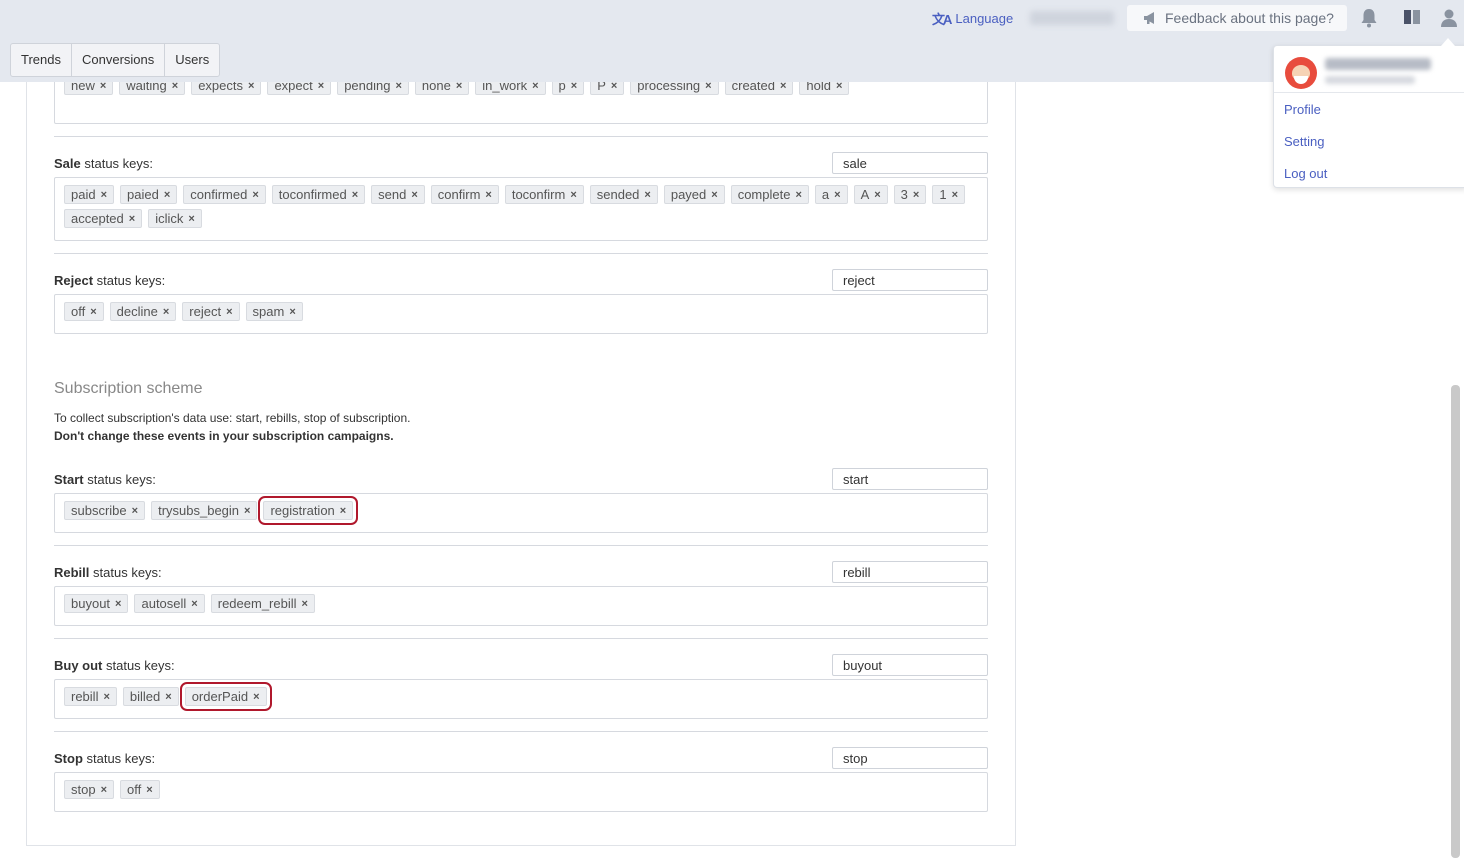  I want to click on status-tag-label: sended, so click(618, 194).